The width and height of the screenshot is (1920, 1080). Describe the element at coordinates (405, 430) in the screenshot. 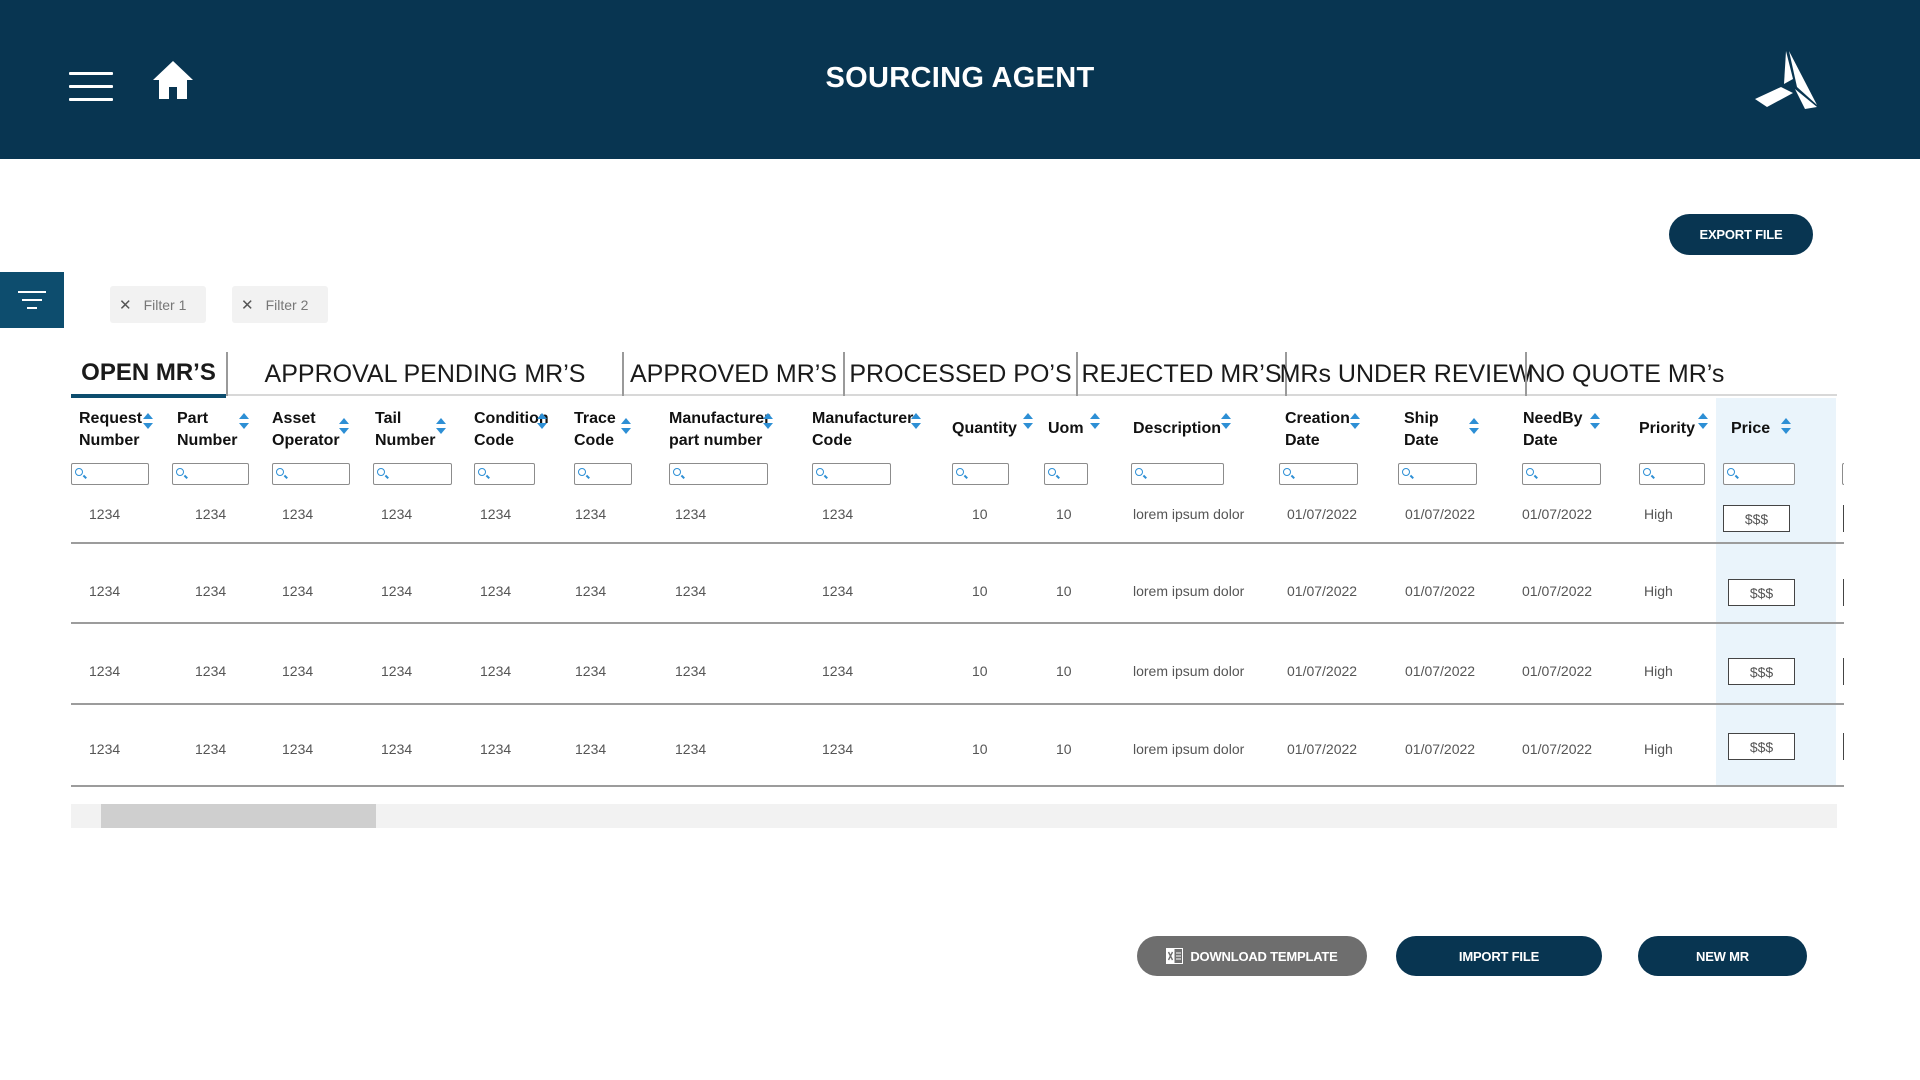

I see `column-header: Tail Number` at that location.